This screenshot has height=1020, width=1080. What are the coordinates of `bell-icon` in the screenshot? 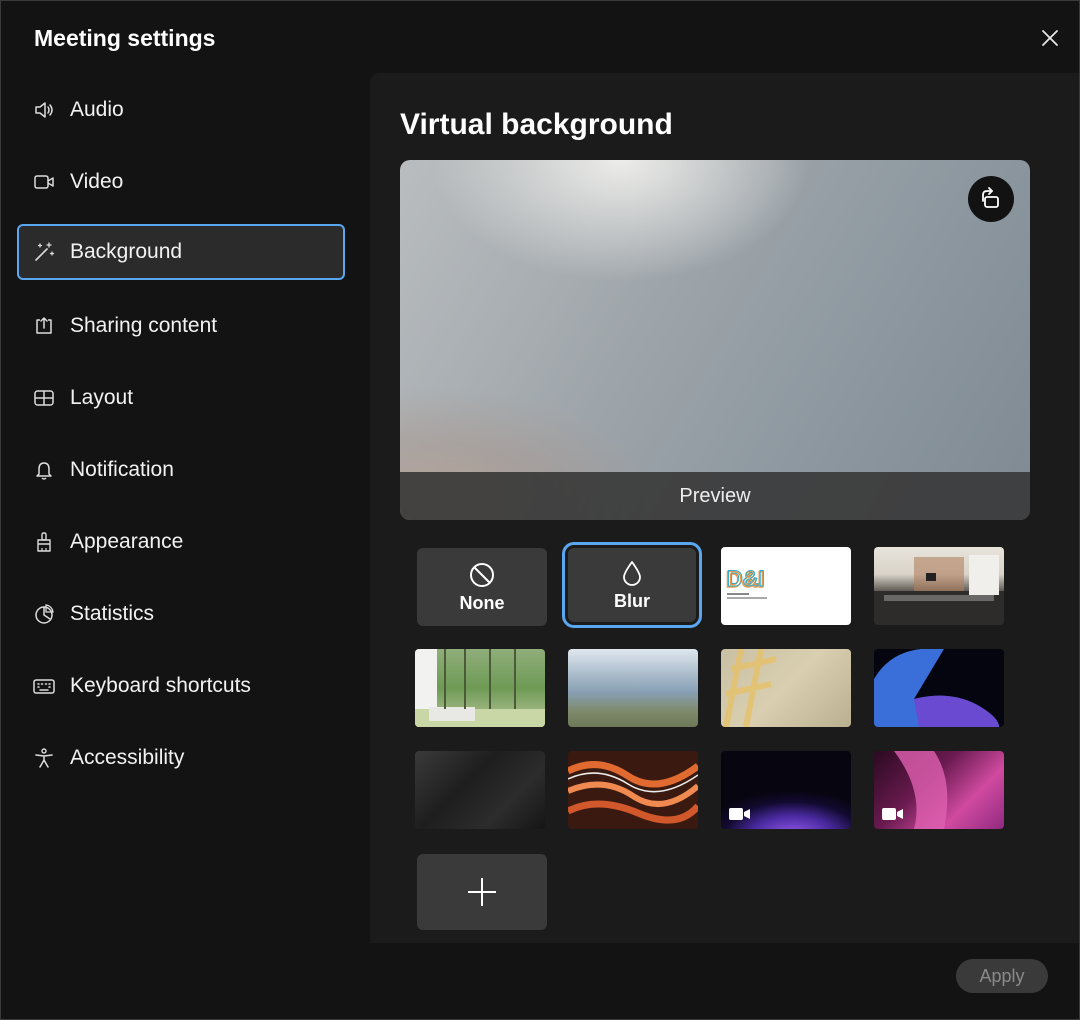 It's located at (44, 471).